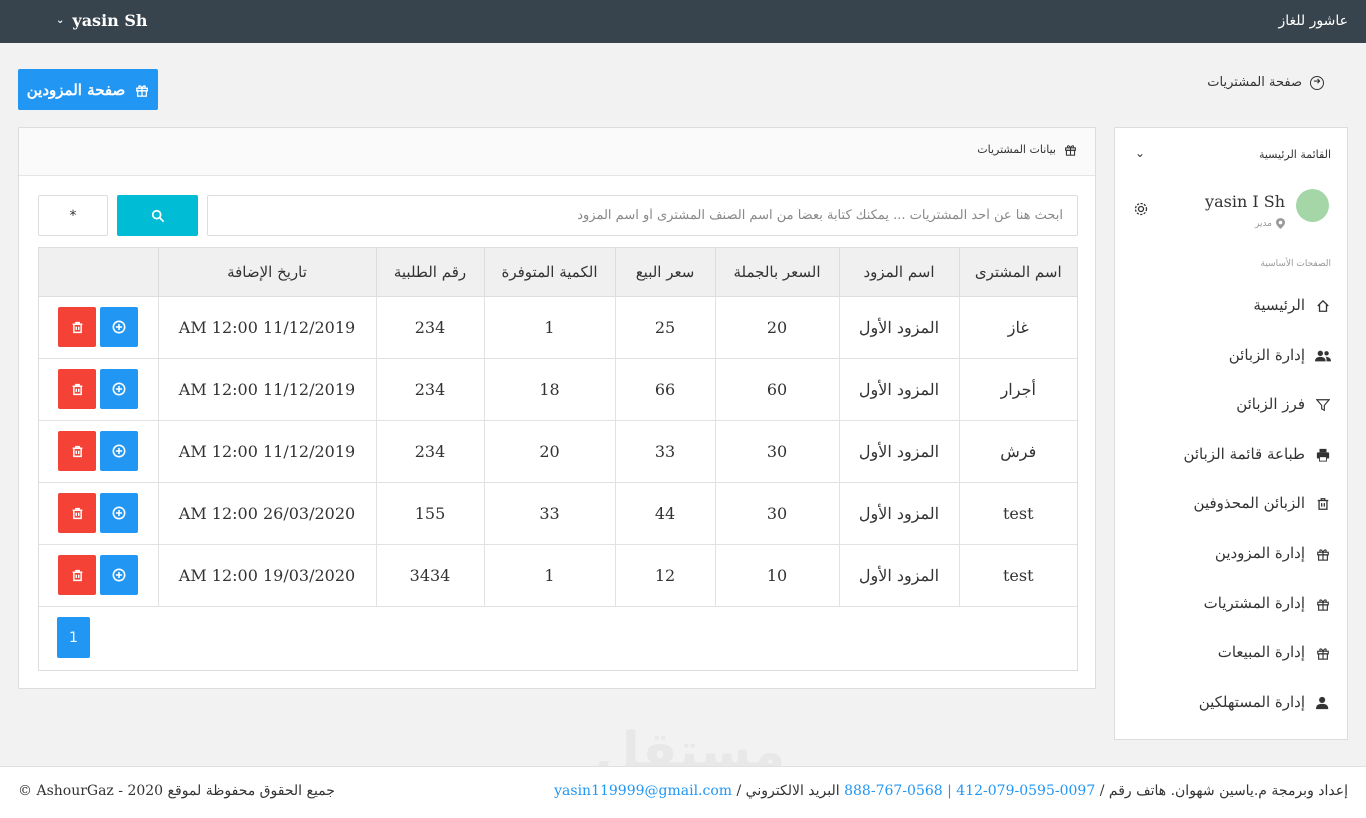 The width and height of the screenshot is (1366, 818). What do you see at coordinates (1017, 272) in the screenshot?
I see `column-header: اسم المشترى` at bounding box center [1017, 272].